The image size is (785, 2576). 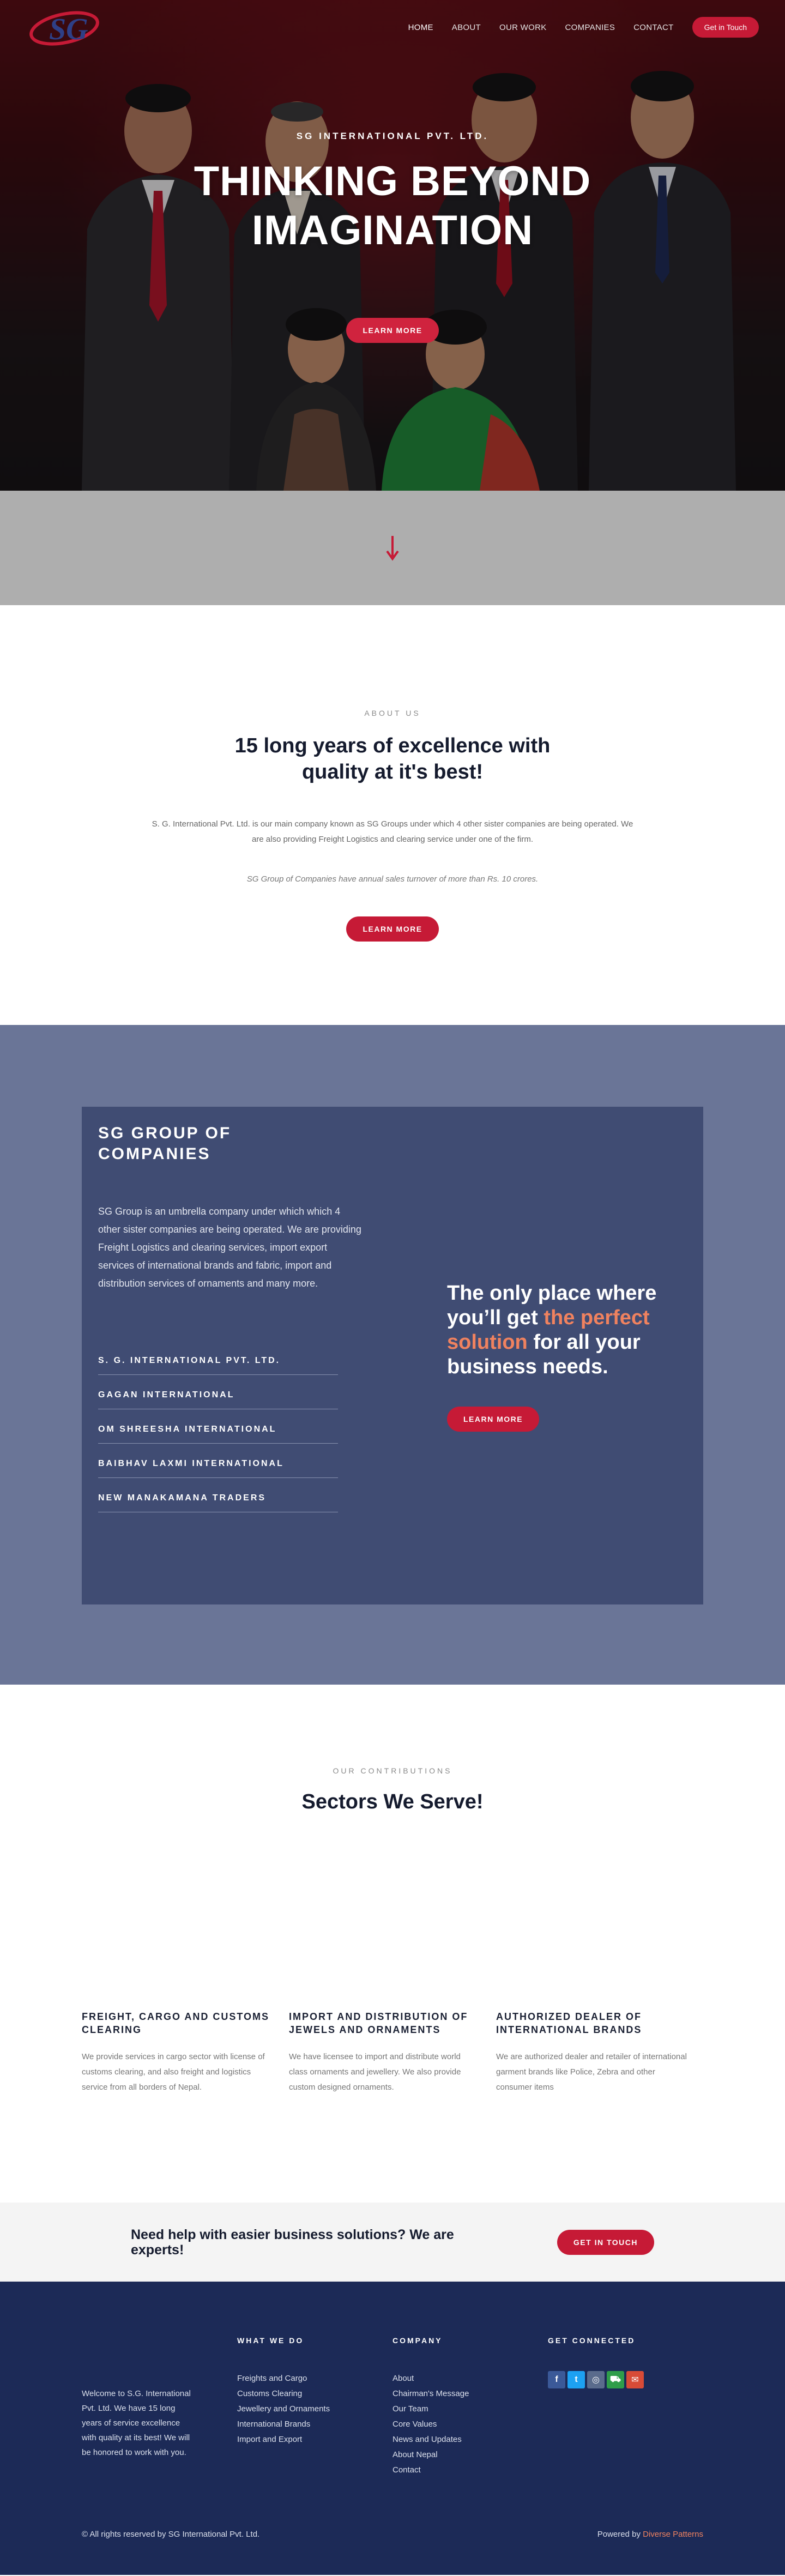 I want to click on get-in-touch-button: Get in Touch, so click(x=725, y=28).